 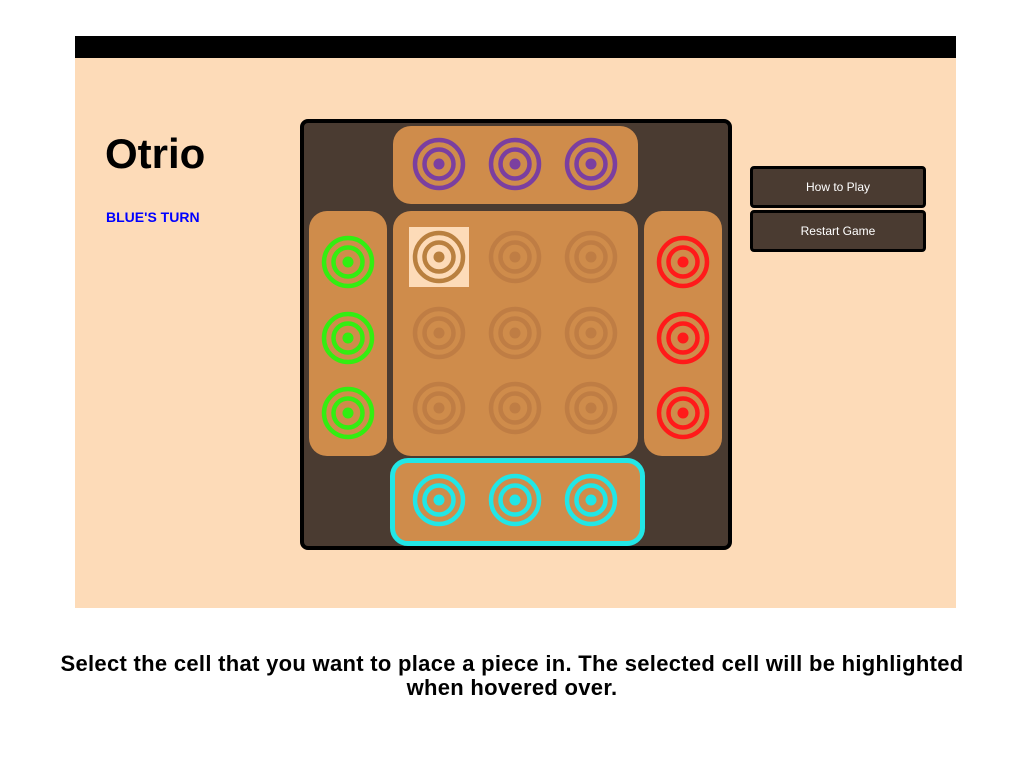 What do you see at coordinates (155, 153) in the screenshot?
I see `game-title: Otrio` at bounding box center [155, 153].